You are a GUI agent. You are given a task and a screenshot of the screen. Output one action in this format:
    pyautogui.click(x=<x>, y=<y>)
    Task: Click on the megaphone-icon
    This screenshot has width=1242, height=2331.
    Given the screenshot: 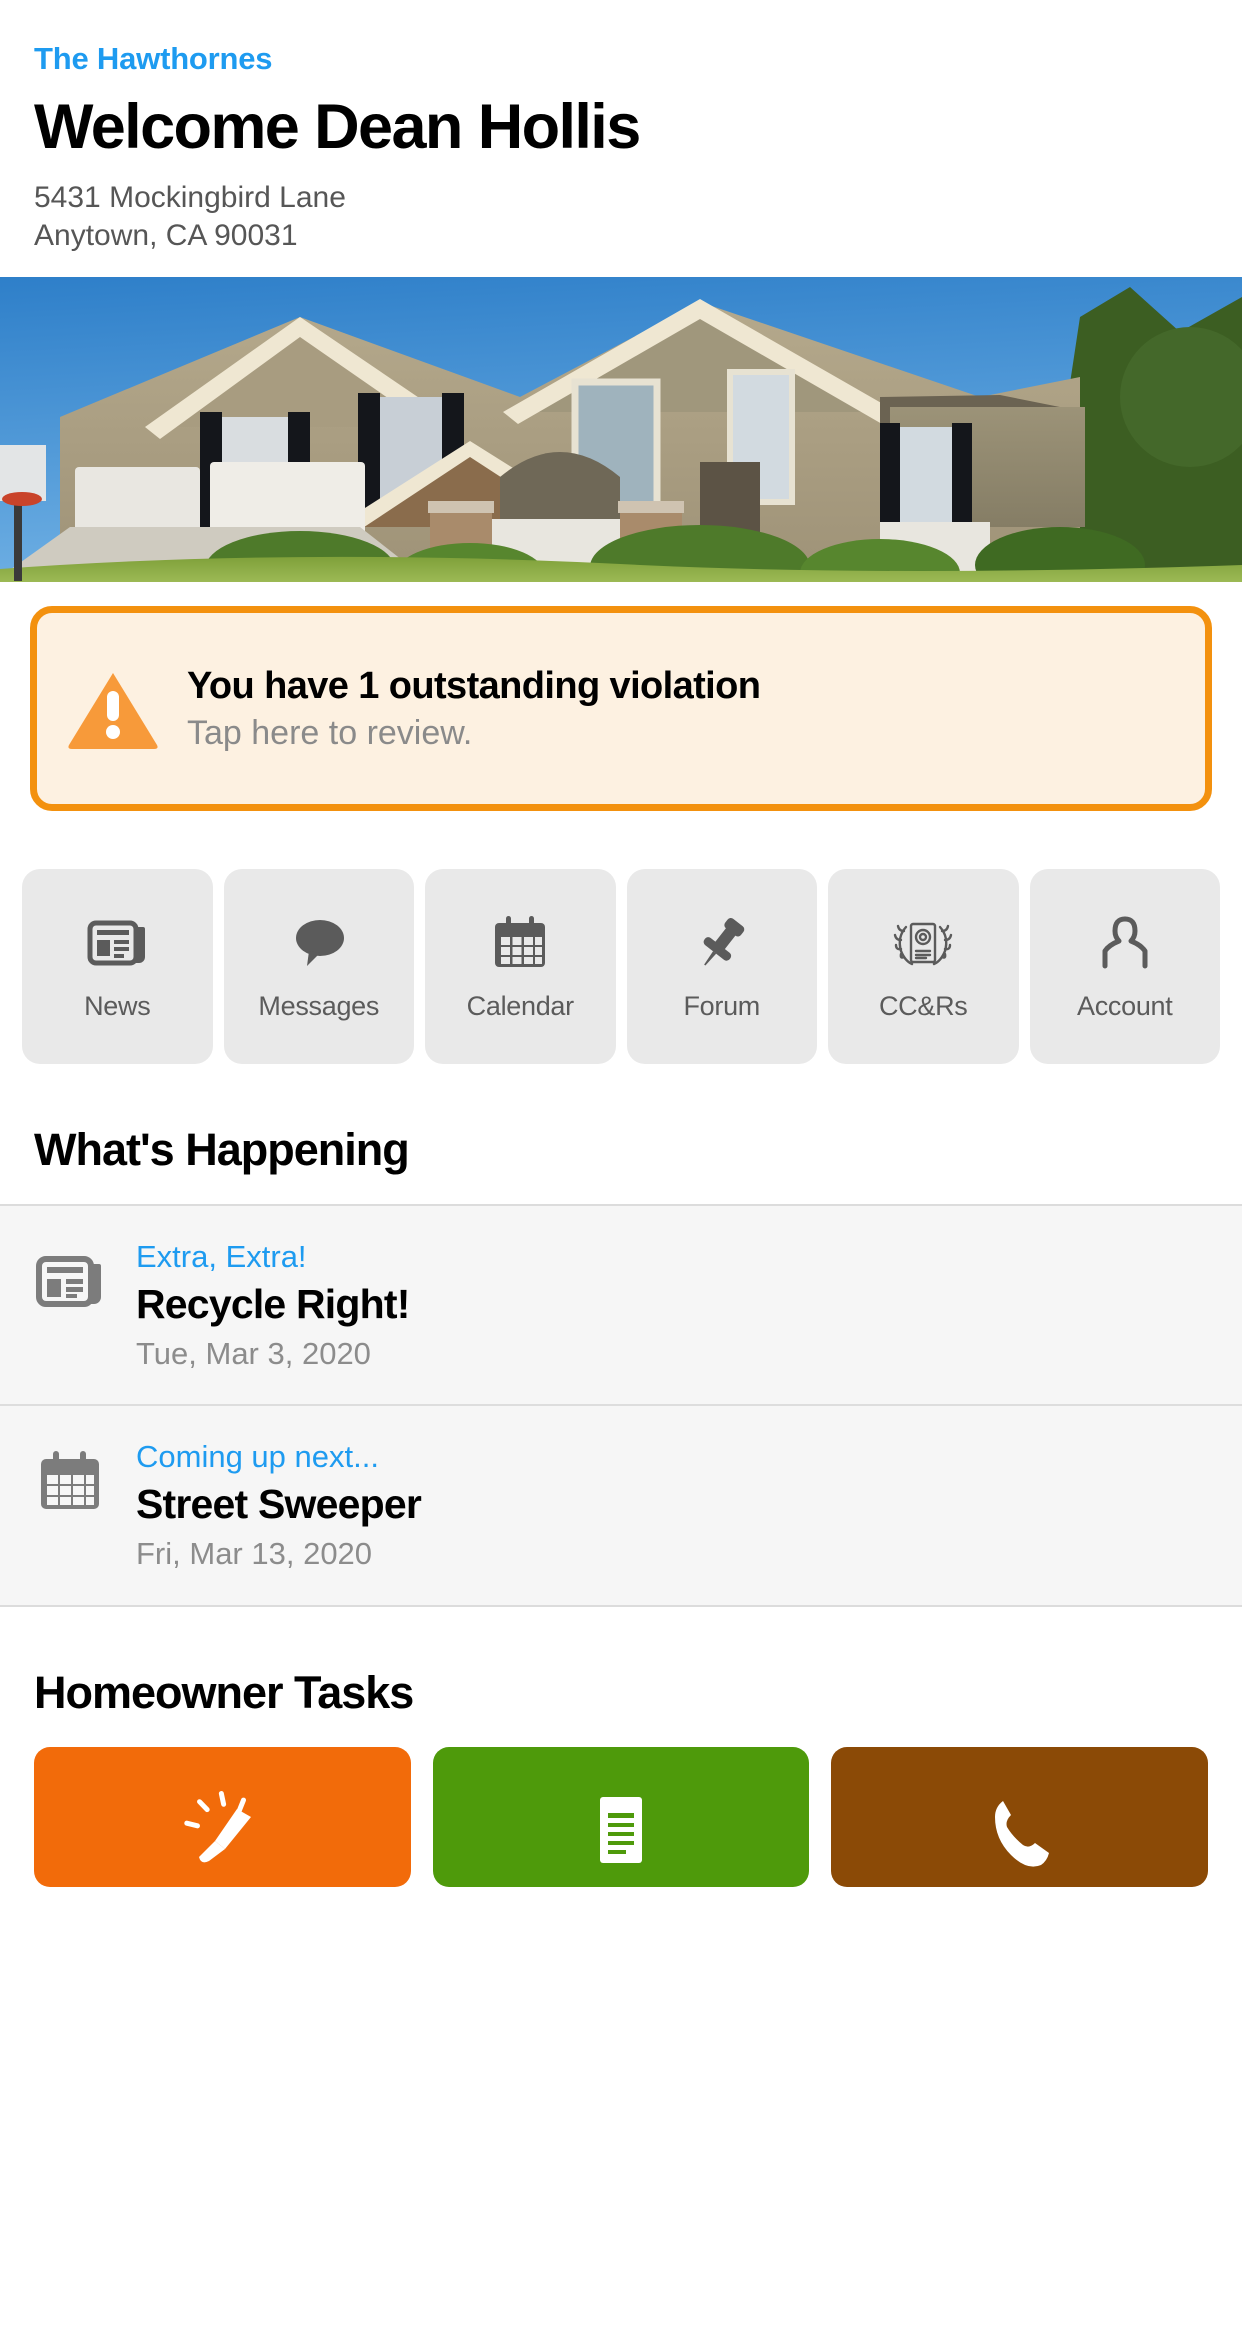 What is the action you would take?
    pyautogui.click(x=222, y=1830)
    